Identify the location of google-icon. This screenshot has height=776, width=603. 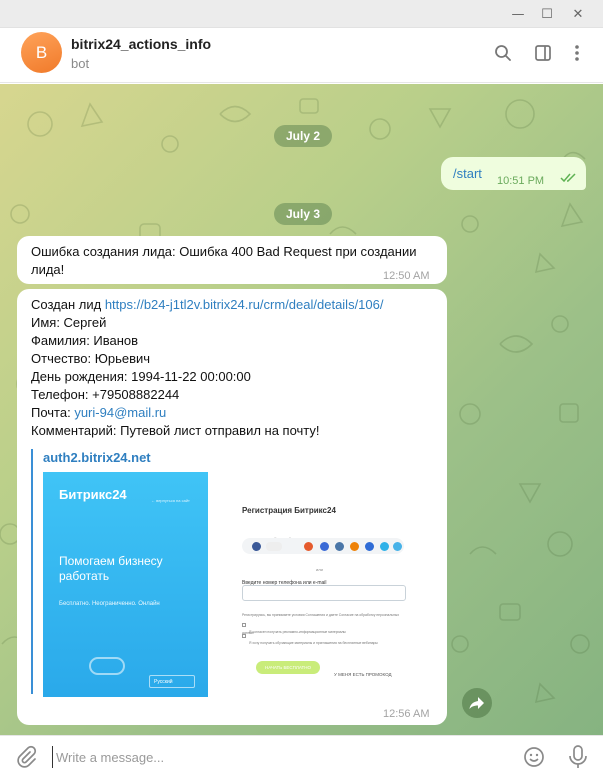
(274, 546).